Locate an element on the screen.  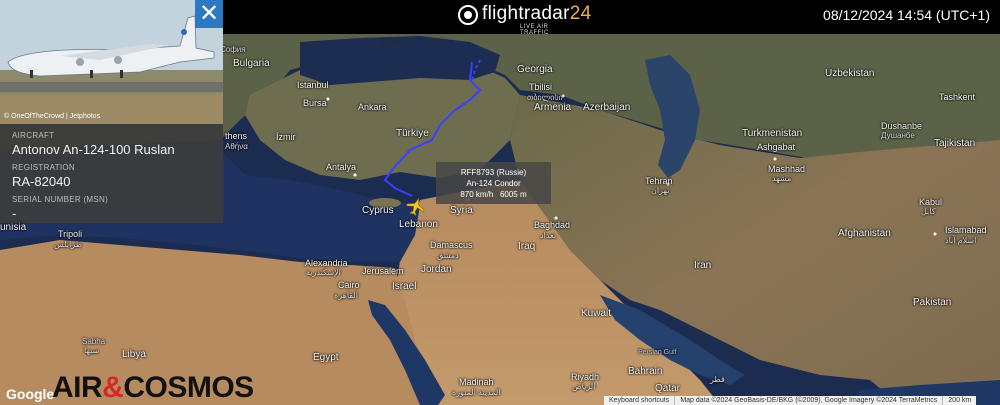
map-label: سبها is located at coordinates (92, 350).